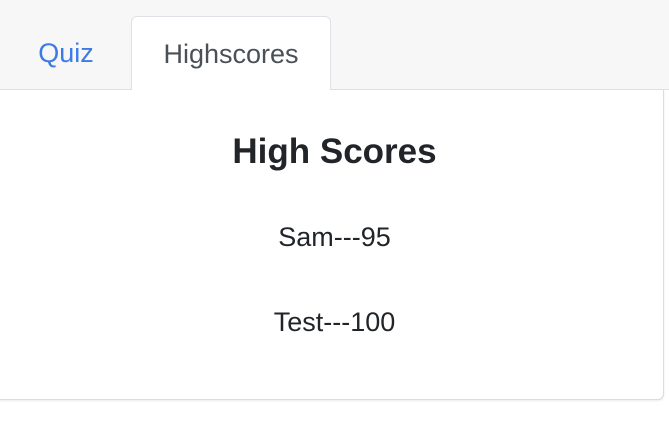 This screenshot has height=432, width=669. Describe the element at coordinates (334, 322) in the screenshot. I see `score-entry: Test---100` at that location.